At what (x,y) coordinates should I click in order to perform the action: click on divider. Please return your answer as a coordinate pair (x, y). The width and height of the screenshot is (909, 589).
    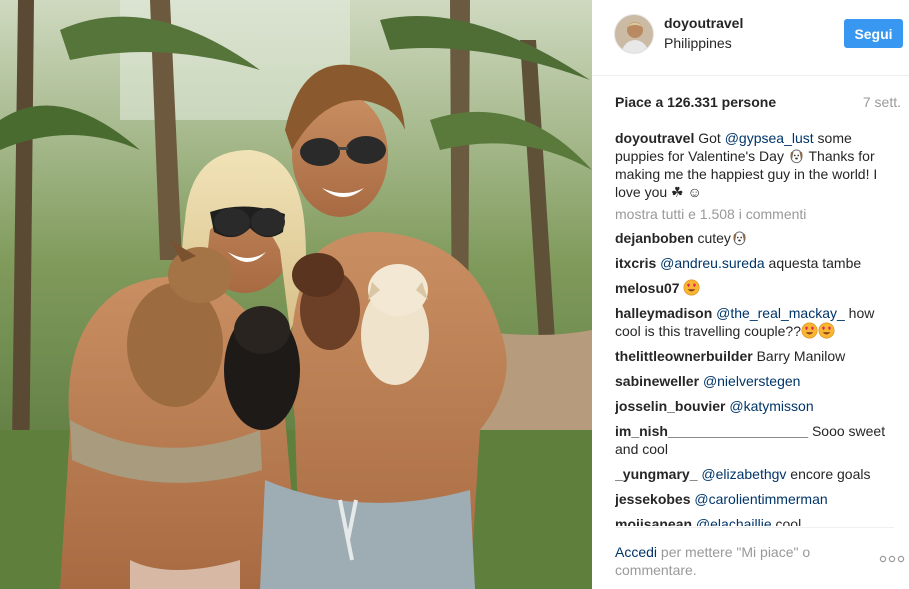
    Looking at the image, I should click on (754, 527).